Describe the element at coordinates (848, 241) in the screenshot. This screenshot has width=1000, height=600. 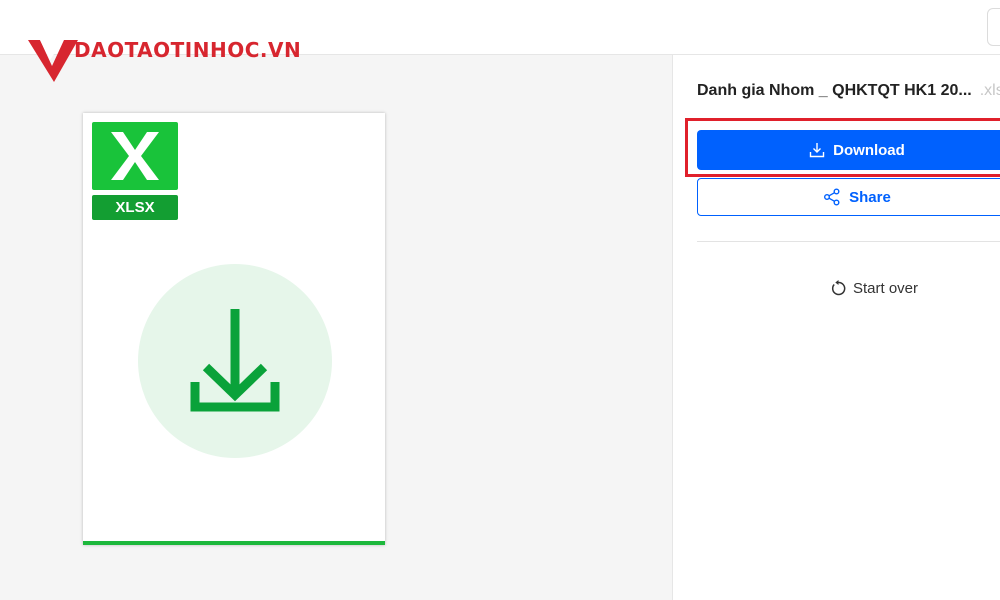
I see `panel-divider` at that location.